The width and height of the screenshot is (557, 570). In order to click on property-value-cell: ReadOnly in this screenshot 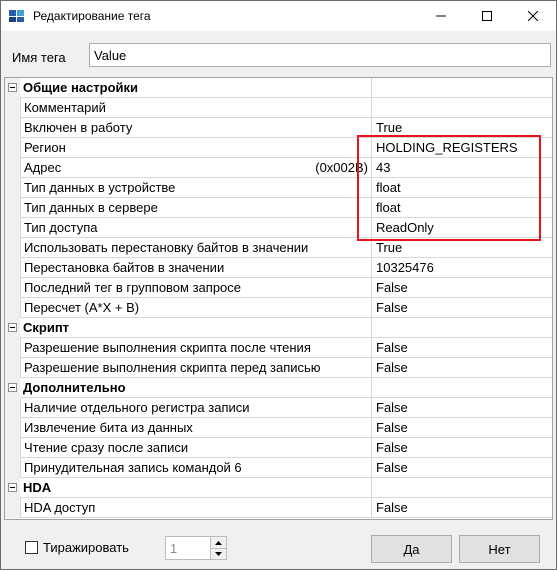, I will do `click(461, 228)`.